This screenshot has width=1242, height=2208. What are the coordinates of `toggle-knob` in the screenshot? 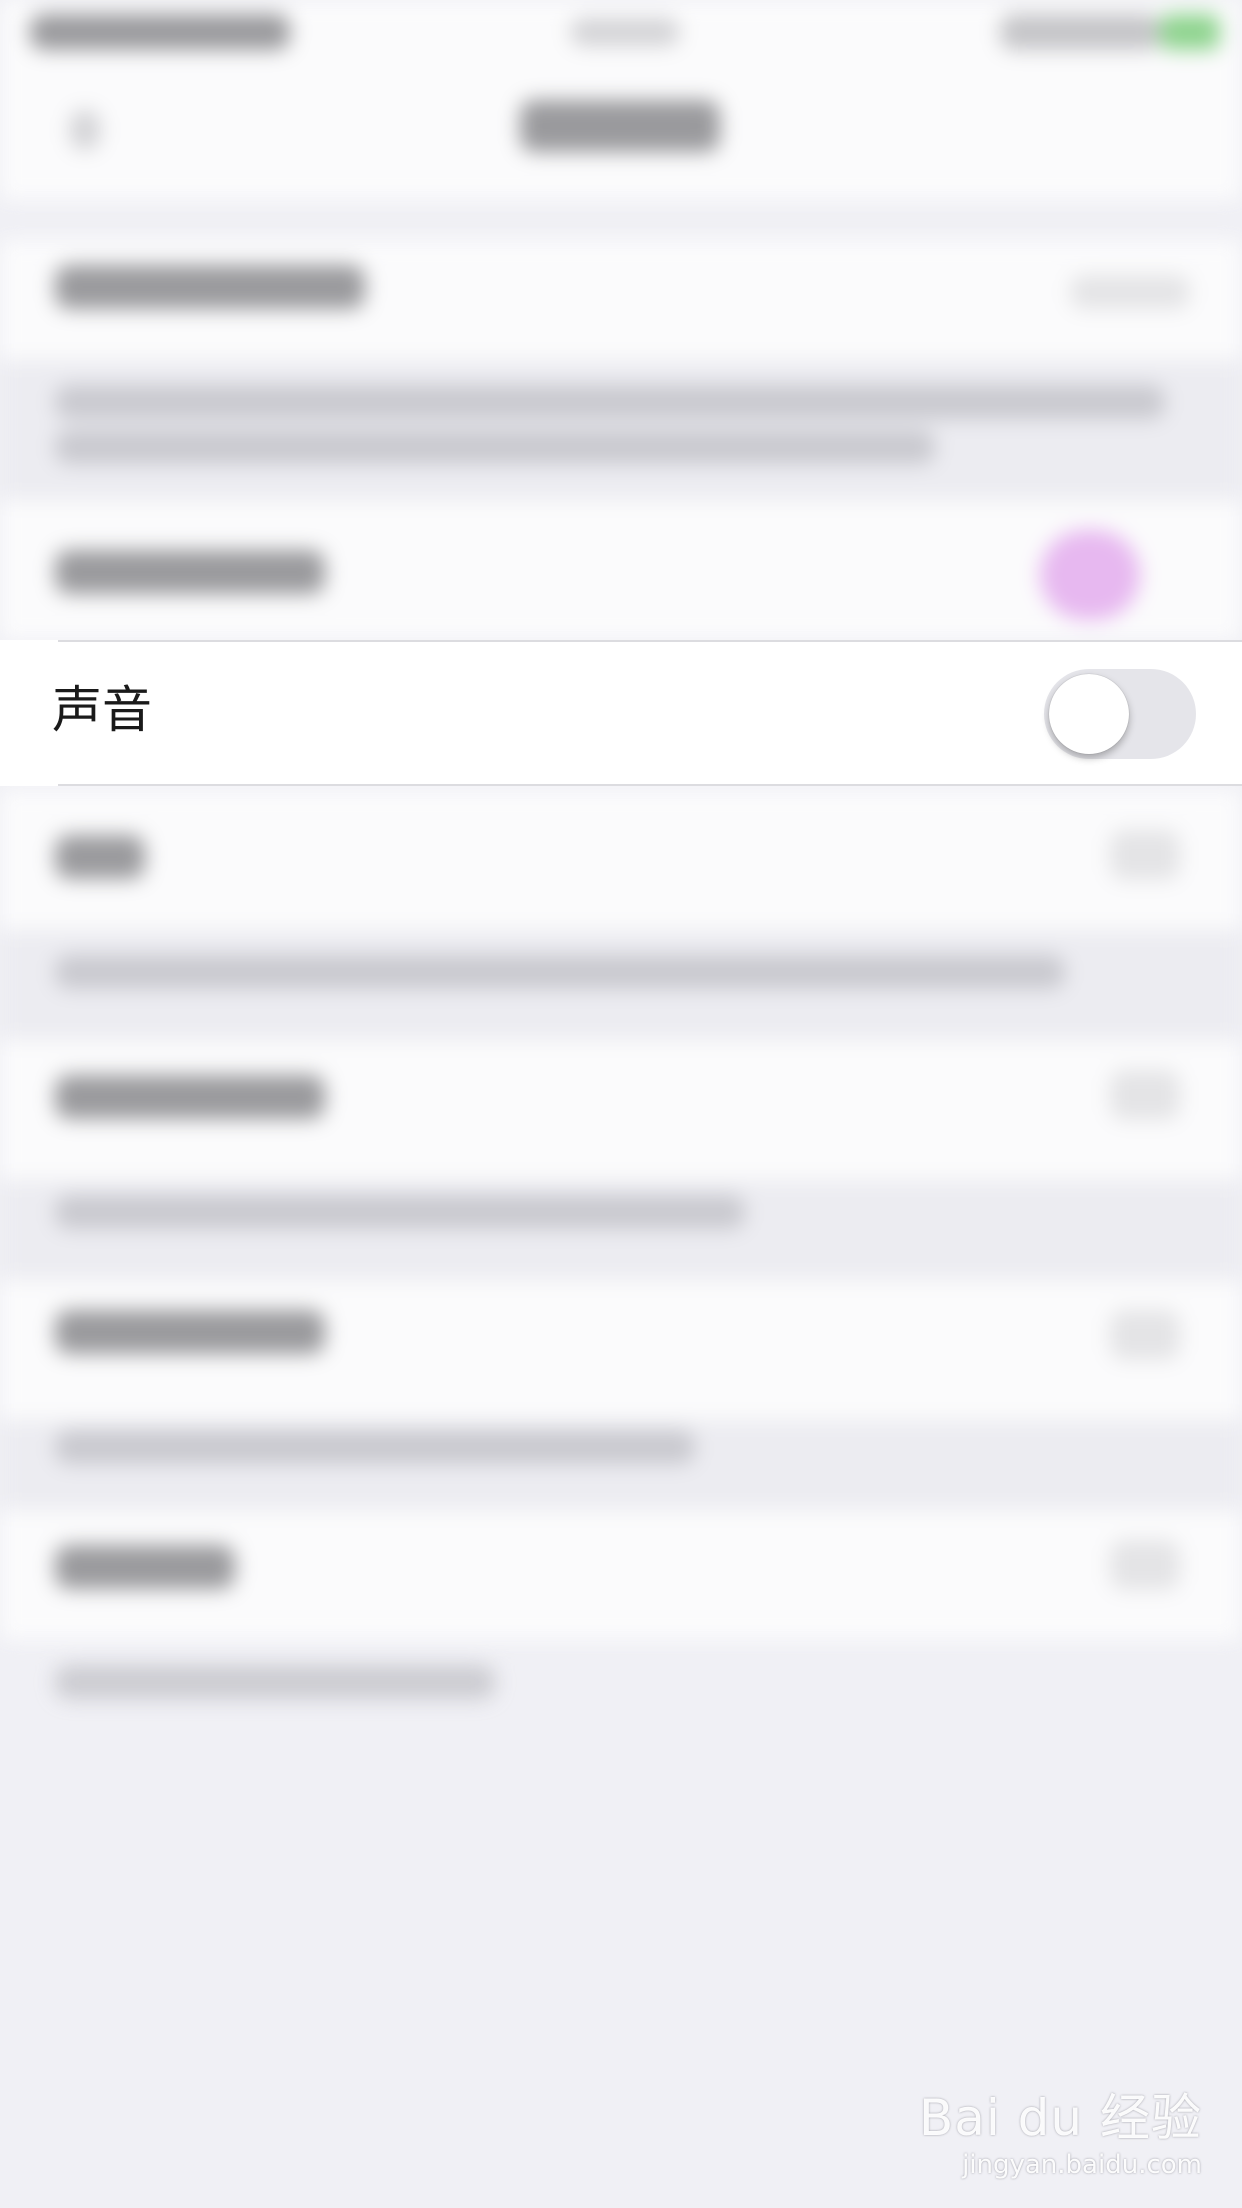 It's located at (1089, 714).